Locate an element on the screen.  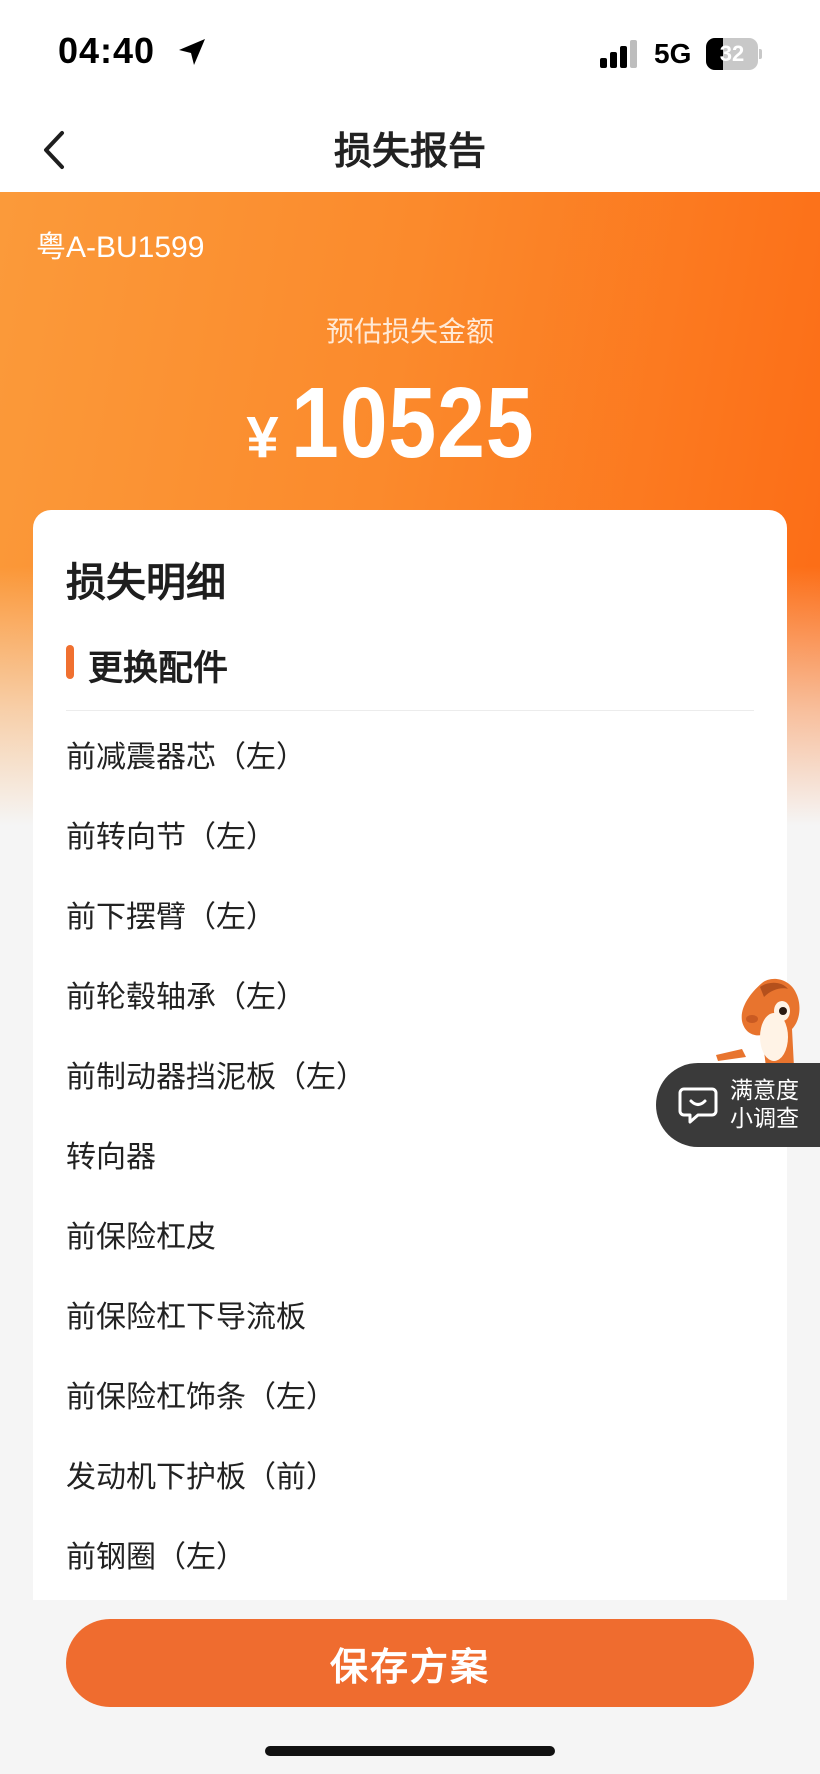
battery-level: 32 is located at coordinates (732, 53).